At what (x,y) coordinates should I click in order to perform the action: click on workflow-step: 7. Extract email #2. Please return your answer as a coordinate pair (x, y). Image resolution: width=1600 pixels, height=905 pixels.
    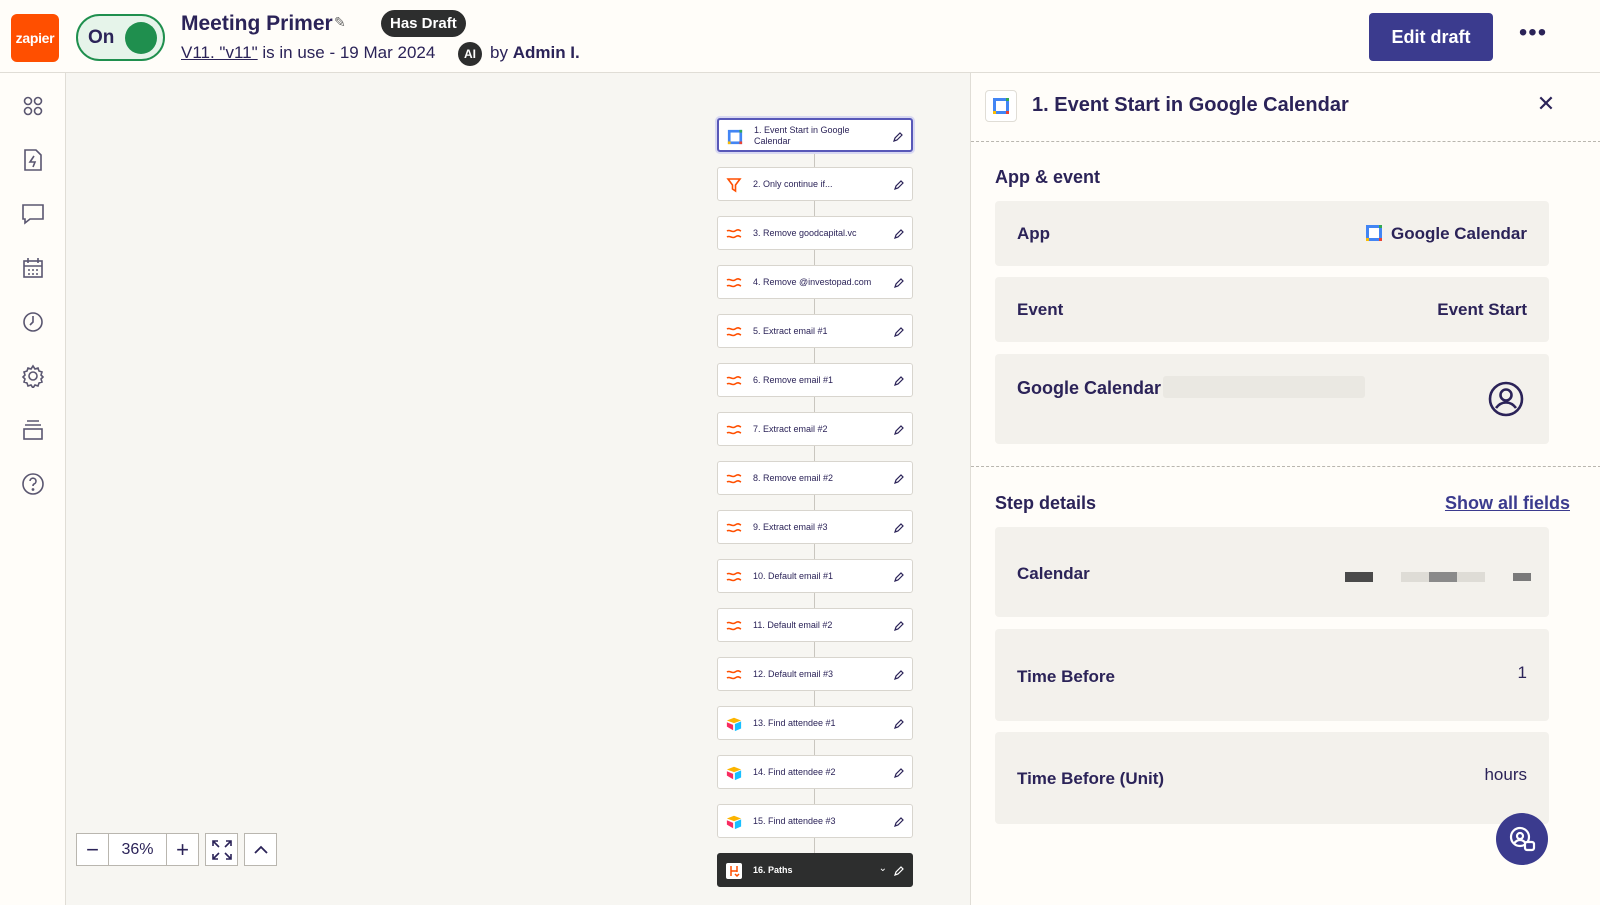
    Looking at the image, I should click on (815, 429).